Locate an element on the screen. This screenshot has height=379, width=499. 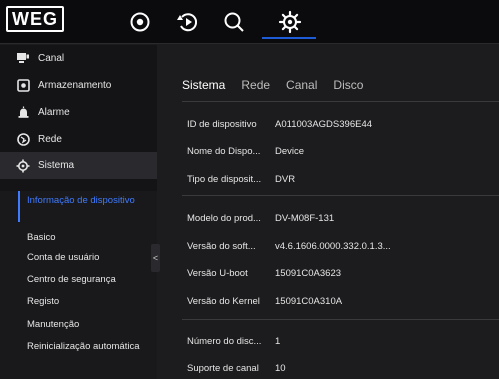
field-value: 1 is located at coordinates (278, 341).